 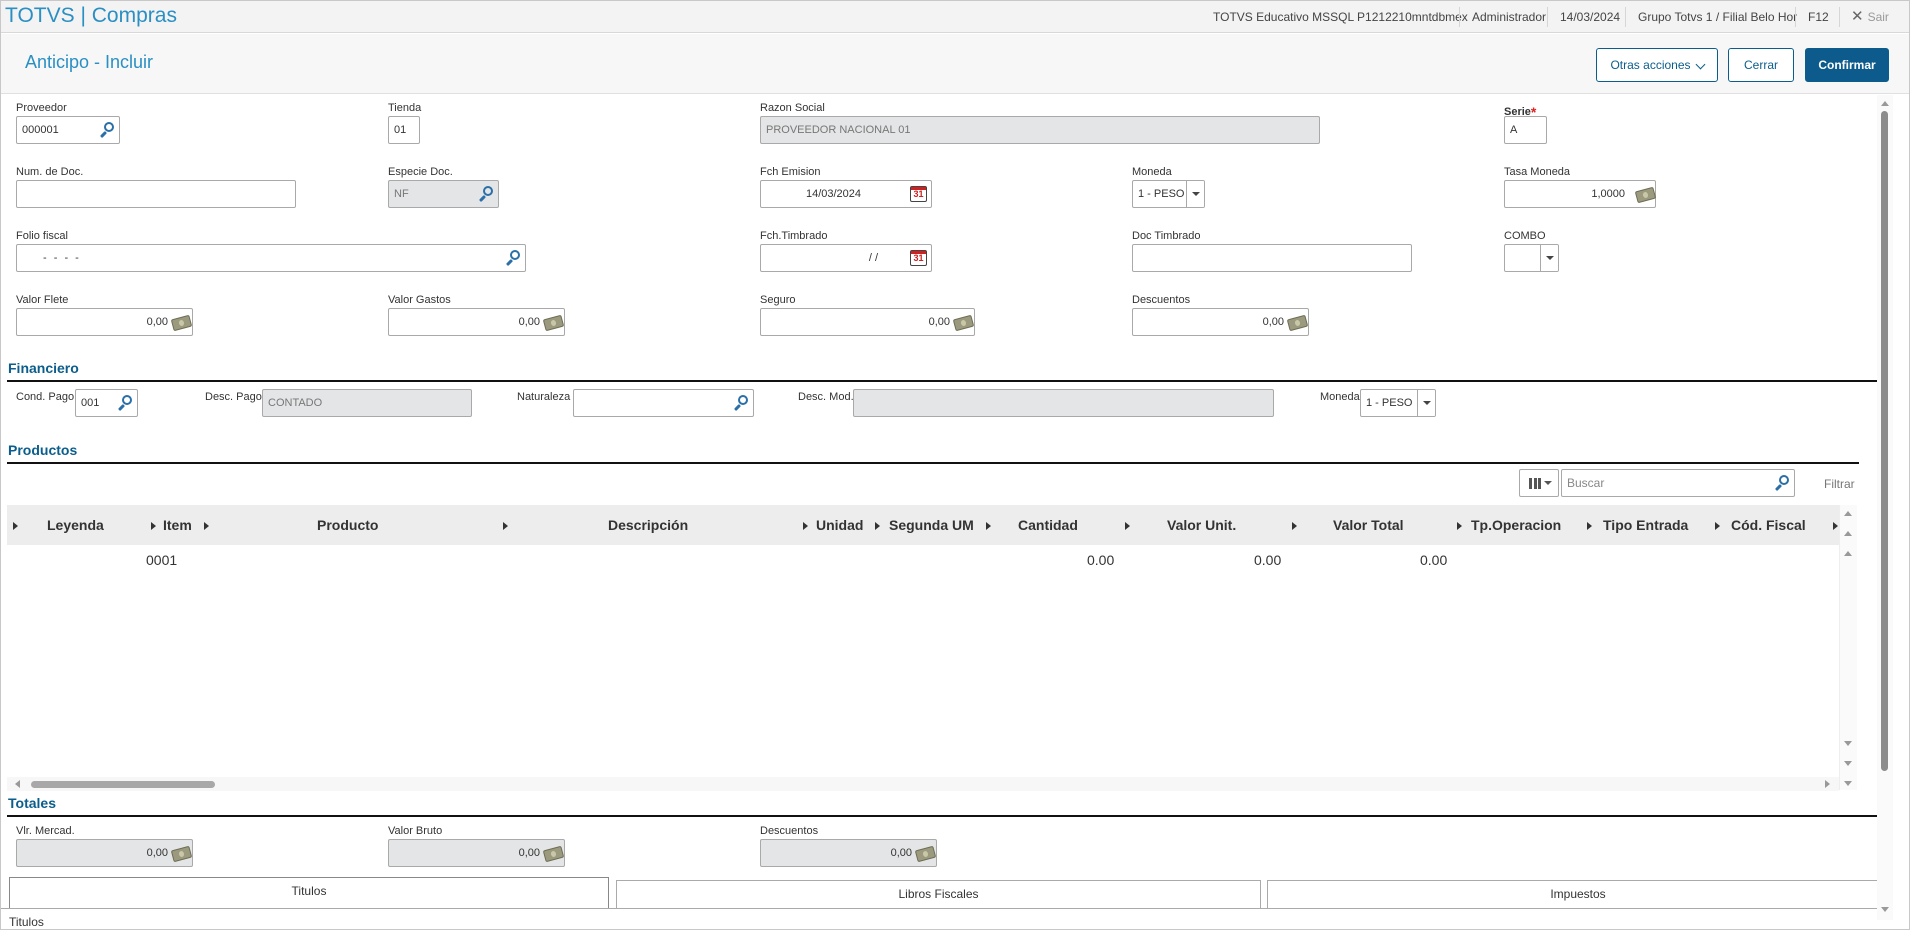 What do you see at coordinates (950, 816) in the screenshot?
I see `section-divider` at bounding box center [950, 816].